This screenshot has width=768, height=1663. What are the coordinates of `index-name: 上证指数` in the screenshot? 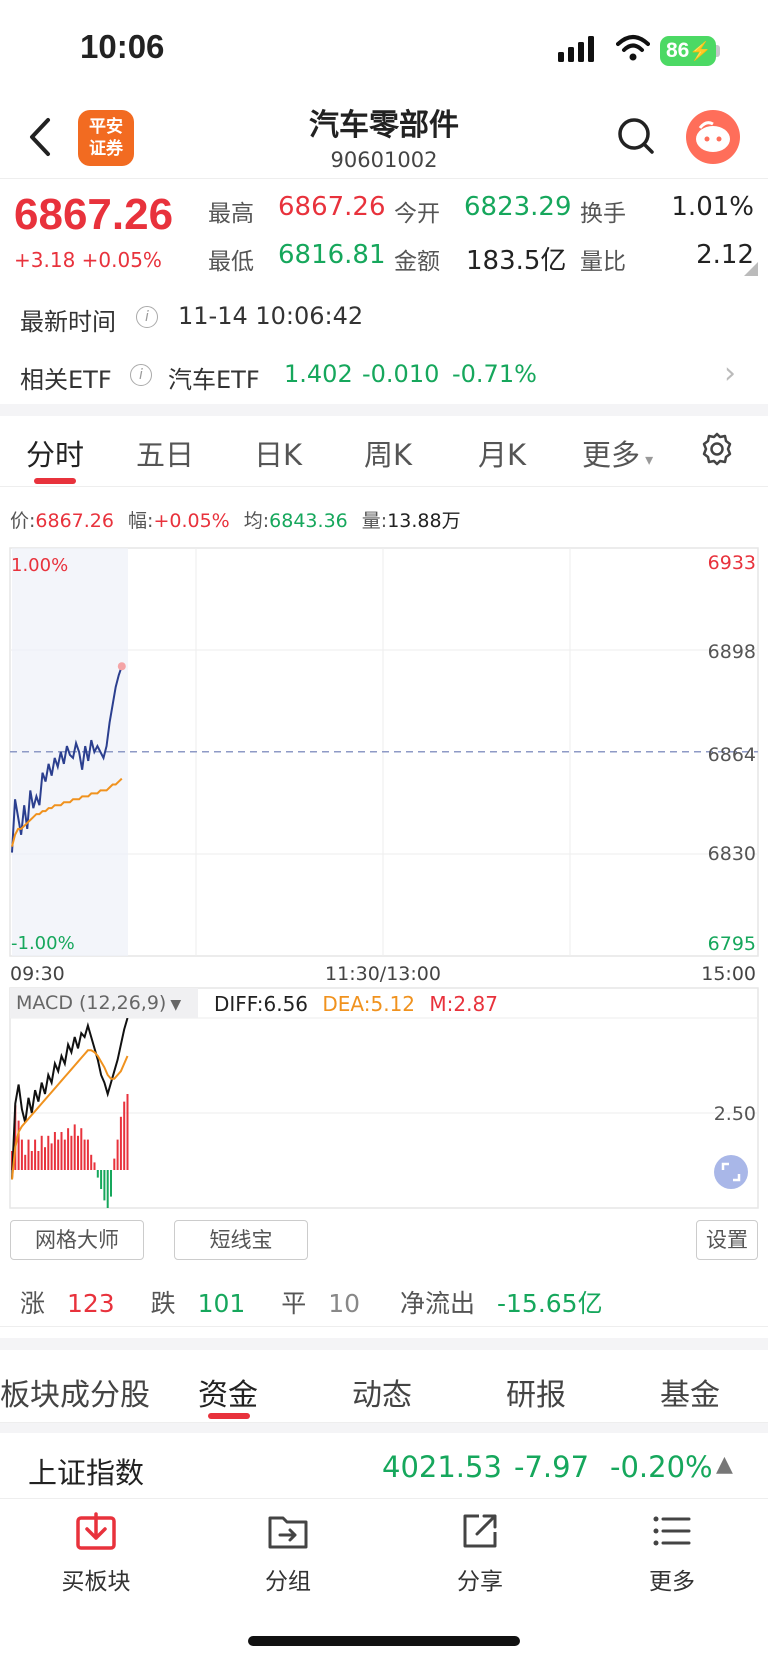 It's located at (86, 1473).